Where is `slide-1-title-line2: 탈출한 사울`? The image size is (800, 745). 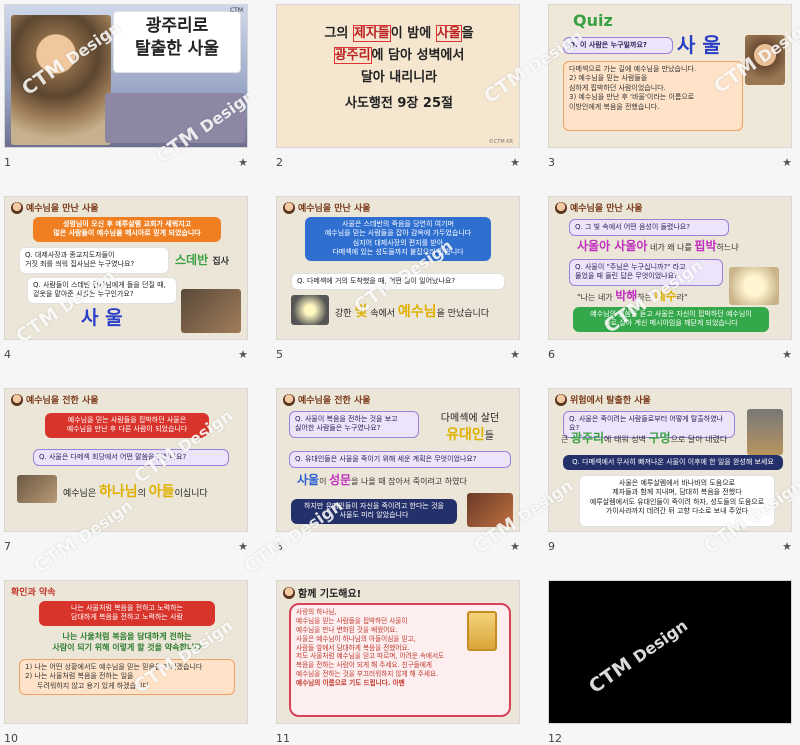 slide-1-title-line2: 탈출한 사울 is located at coordinates (177, 48).